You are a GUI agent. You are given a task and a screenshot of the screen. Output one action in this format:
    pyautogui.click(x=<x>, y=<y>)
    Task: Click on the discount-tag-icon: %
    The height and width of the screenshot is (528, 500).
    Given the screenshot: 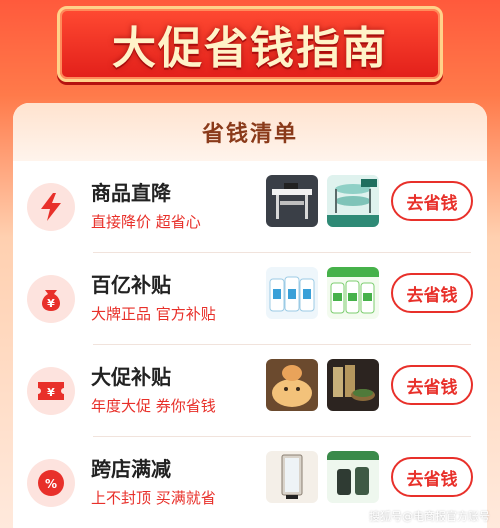 What is the action you would take?
    pyautogui.click(x=51, y=483)
    